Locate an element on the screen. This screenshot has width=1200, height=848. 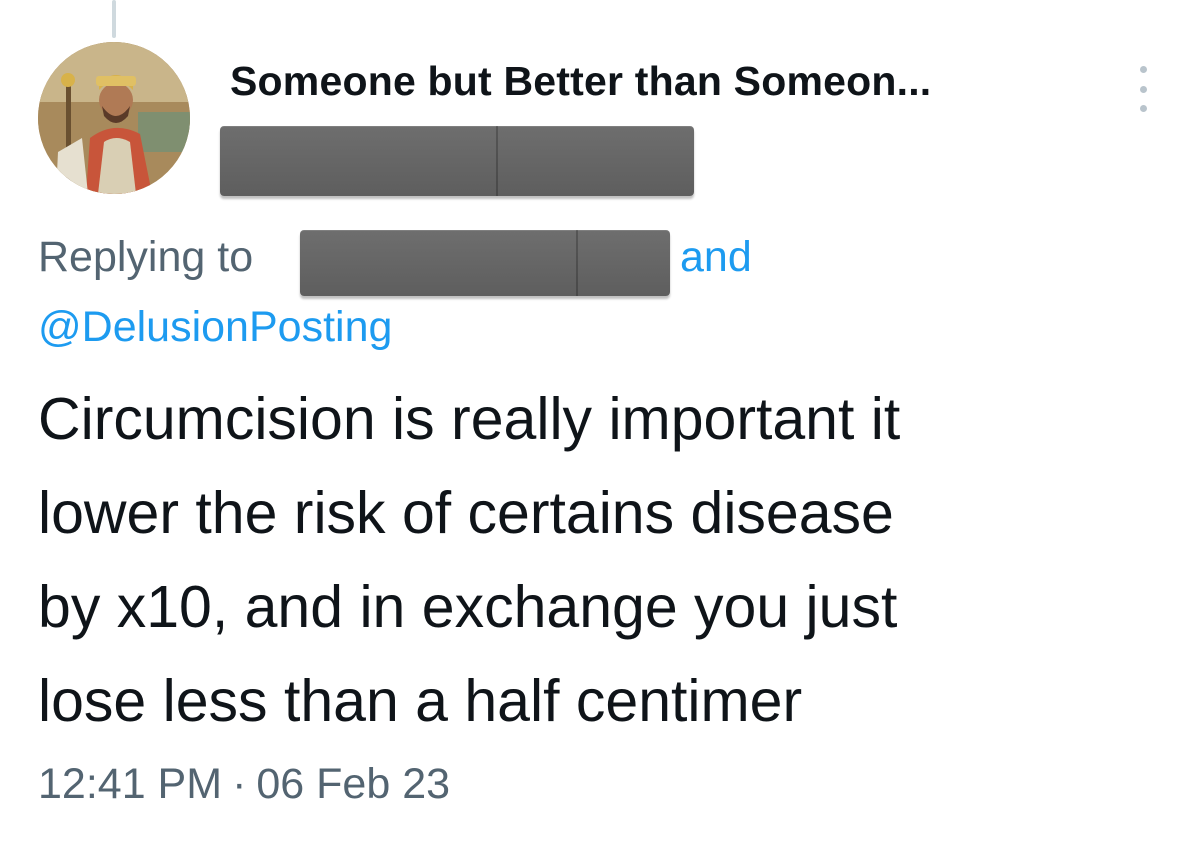
more-vertical-icon is located at coordinates (1143, 89).